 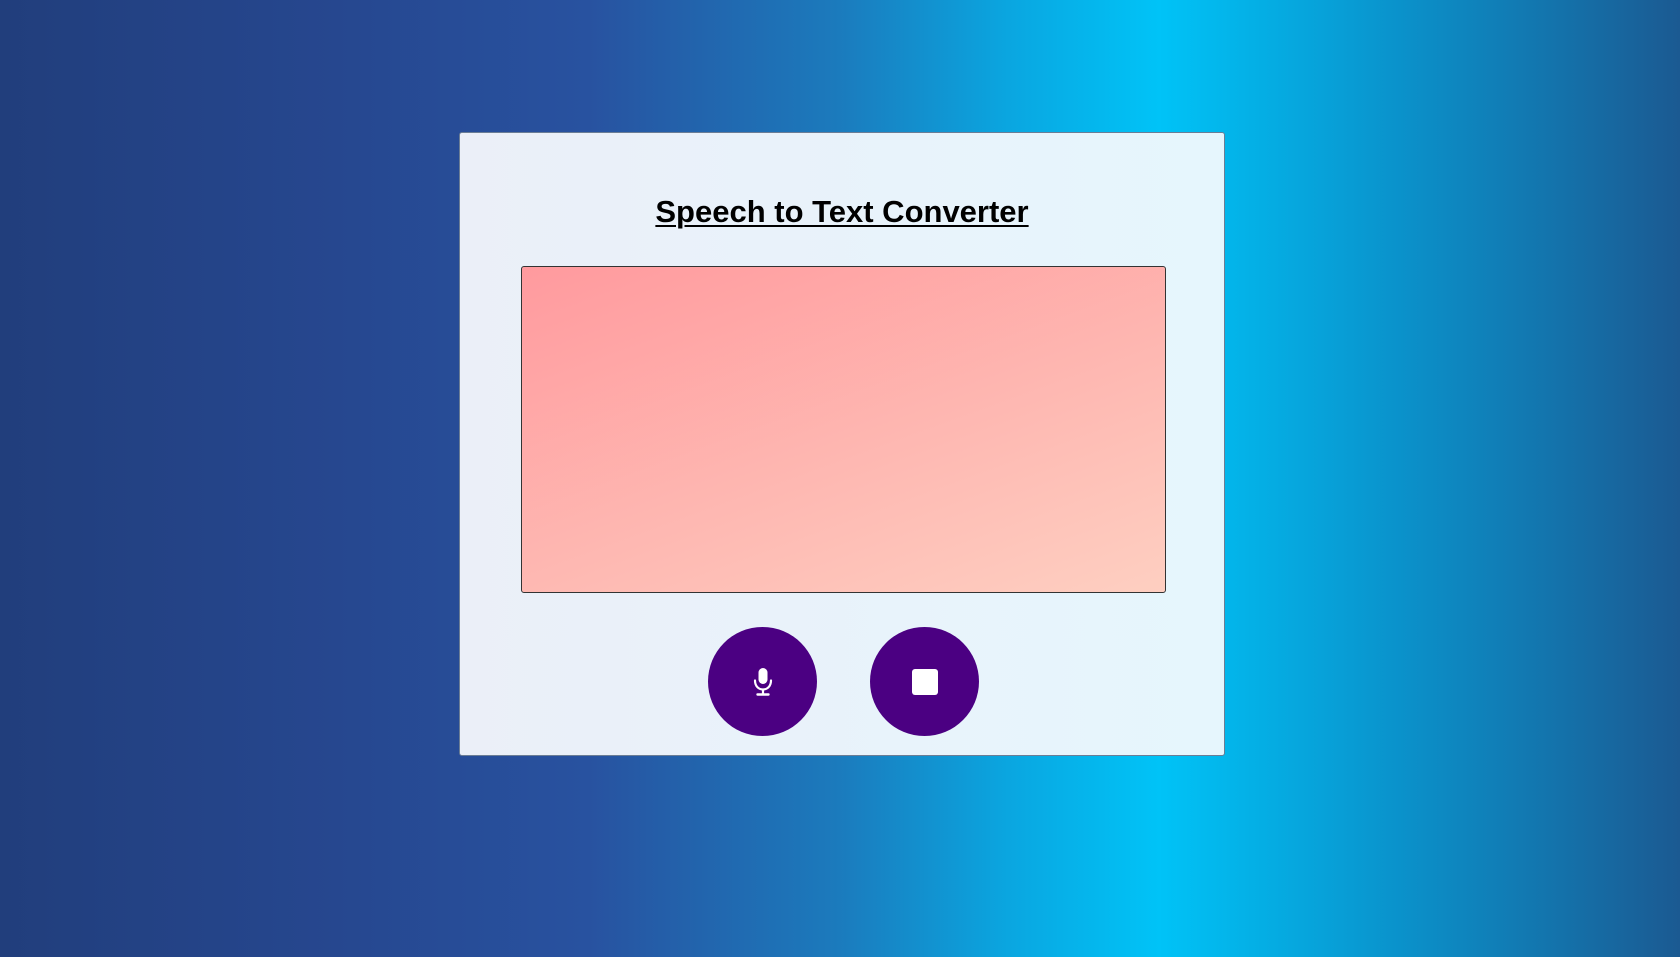 I want to click on stop-recording-button, so click(x=924, y=681).